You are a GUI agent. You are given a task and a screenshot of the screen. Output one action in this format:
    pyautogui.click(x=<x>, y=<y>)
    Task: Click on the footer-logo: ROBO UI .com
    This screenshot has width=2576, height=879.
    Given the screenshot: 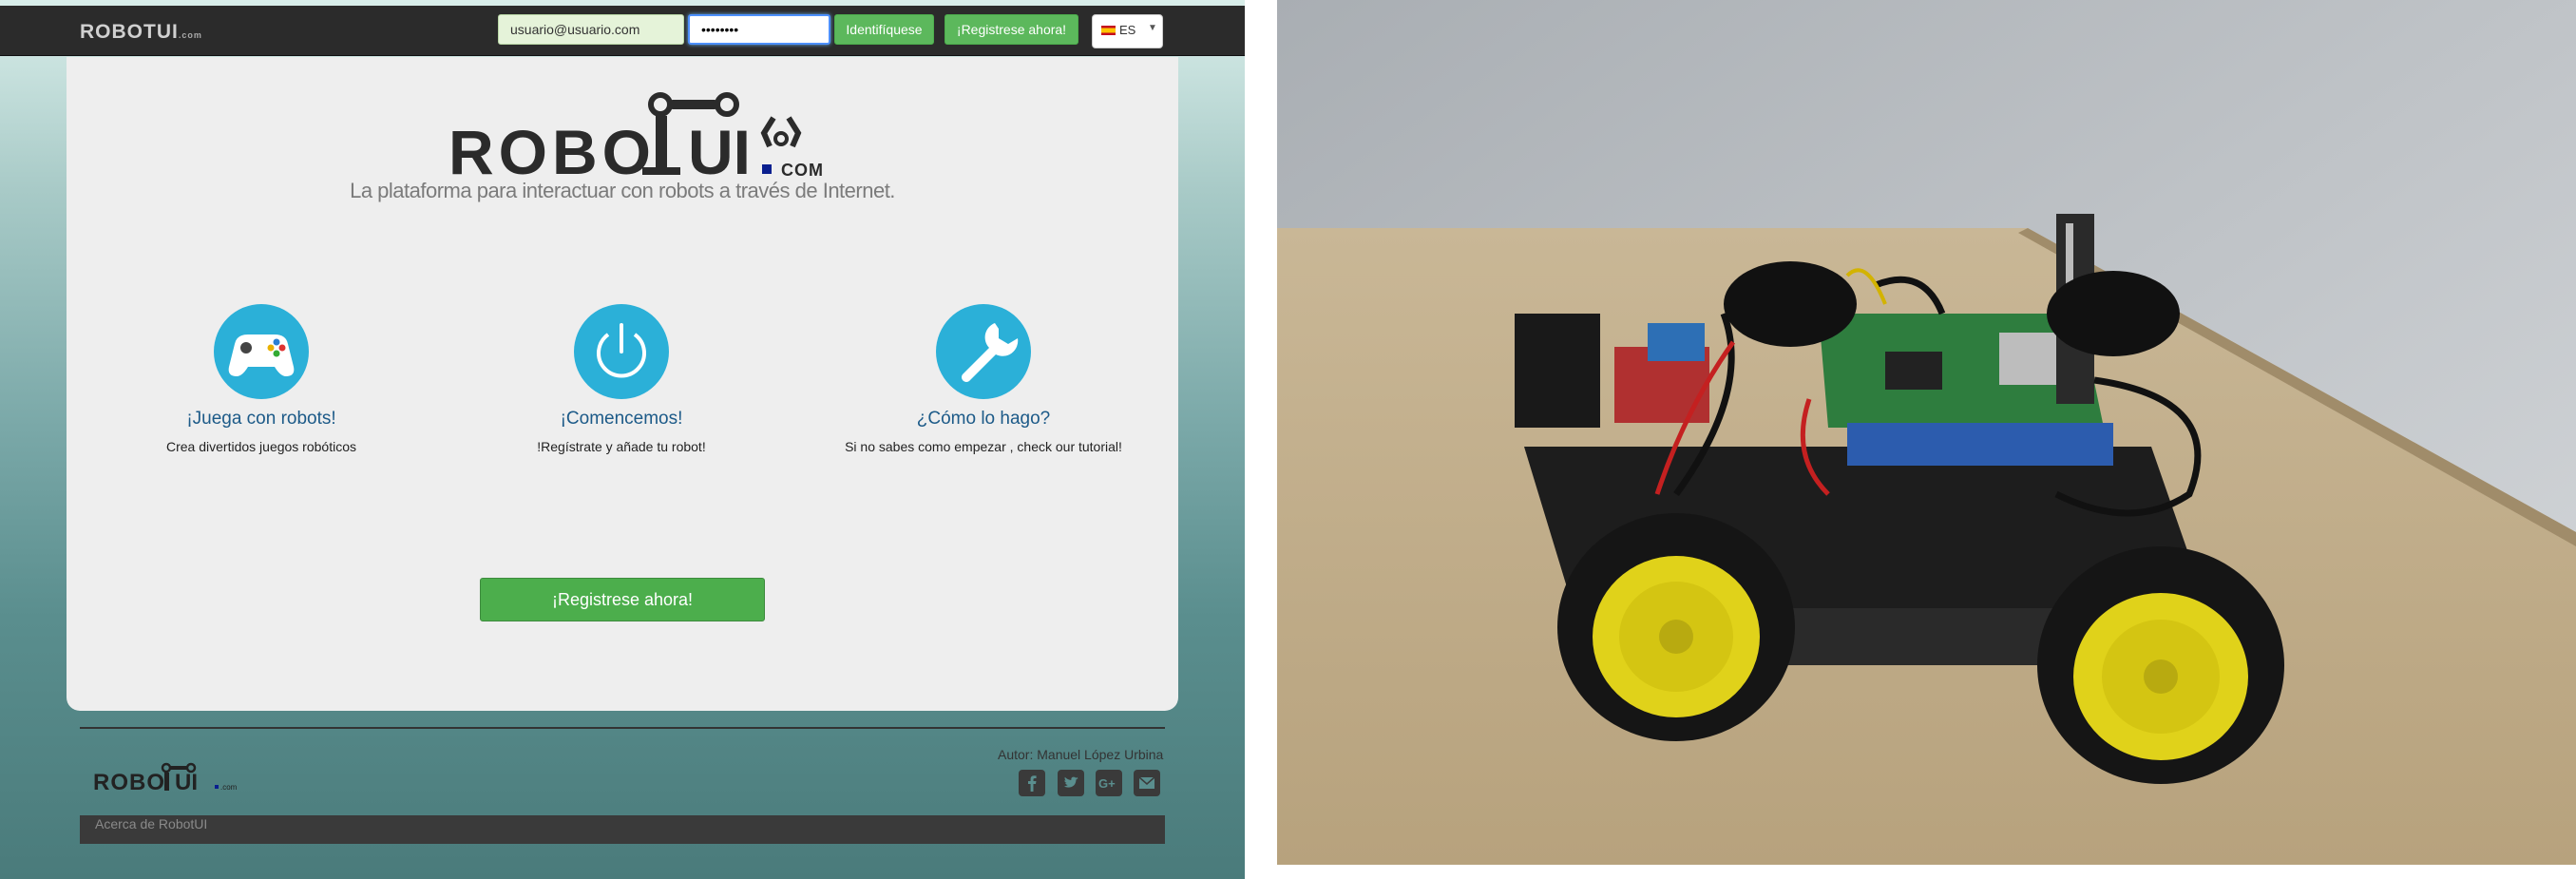 What is the action you would take?
    pyautogui.click(x=169, y=779)
    